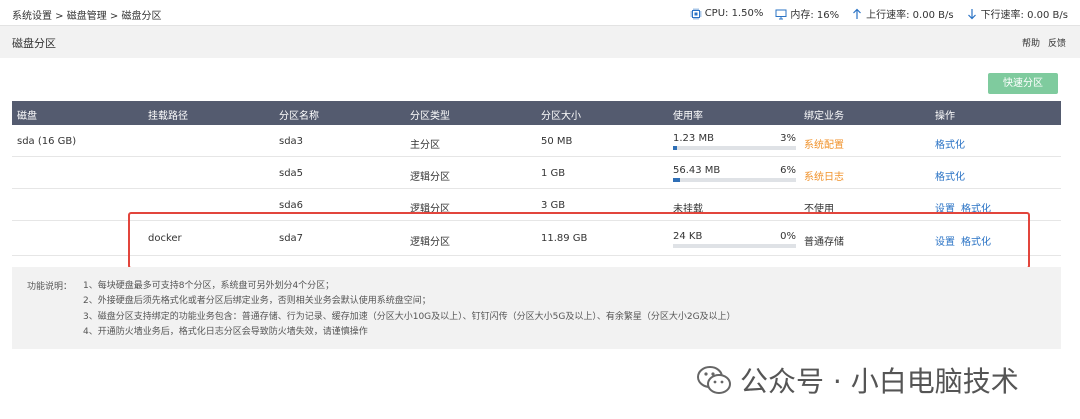 The height and width of the screenshot is (419, 1080). Describe the element at coordinates (693, 138) in the screenshot. I see `usage-amount: 1.23 MB` at that location.